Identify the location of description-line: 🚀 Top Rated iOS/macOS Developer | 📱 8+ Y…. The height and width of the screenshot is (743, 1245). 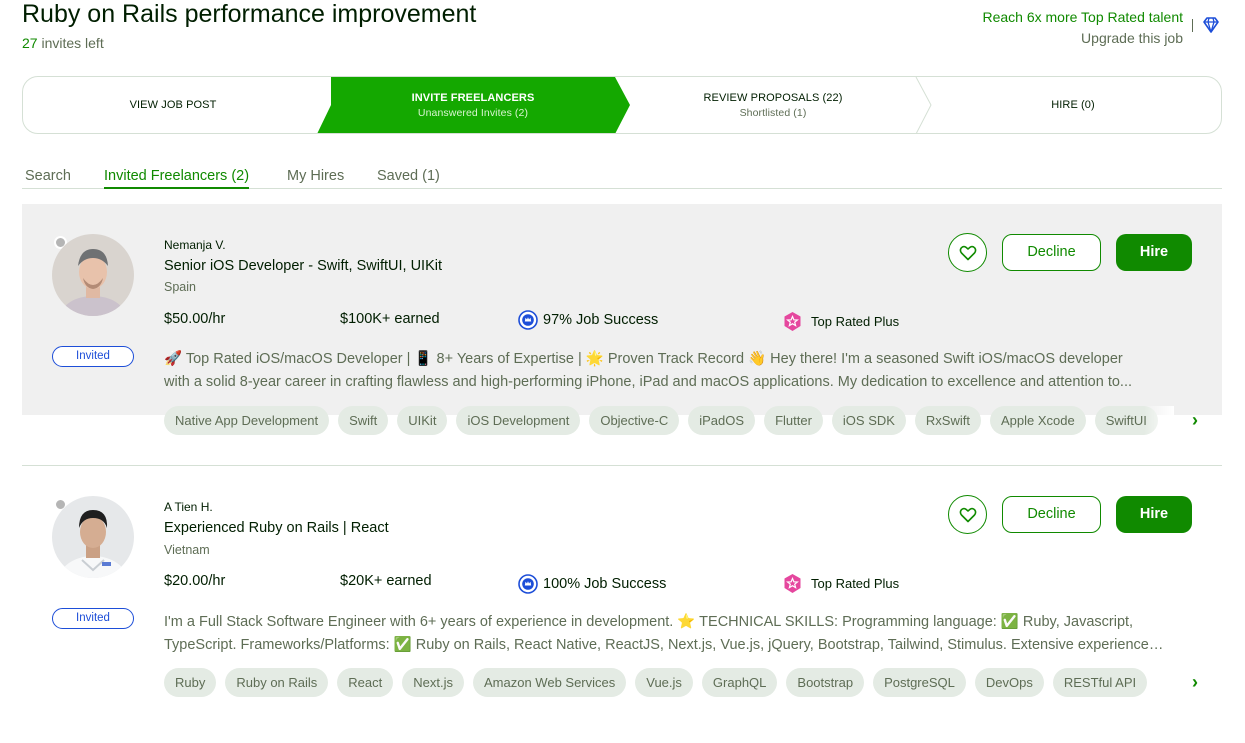
(643, 359).